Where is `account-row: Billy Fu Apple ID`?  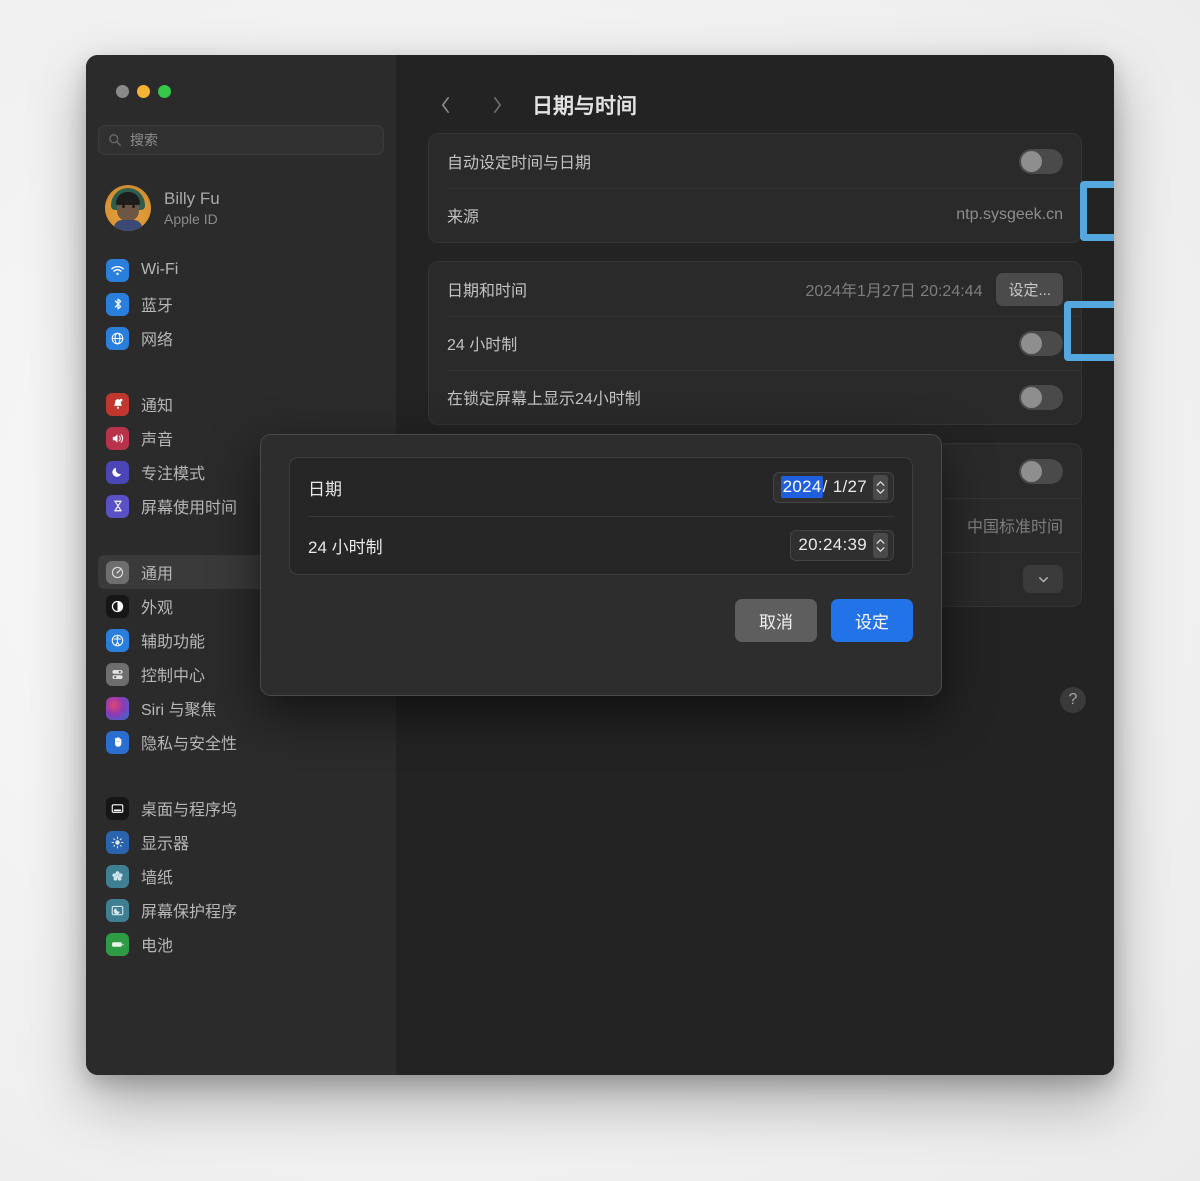 account-row: Billy Fu Apple ID is located at coordinates (241, 208).